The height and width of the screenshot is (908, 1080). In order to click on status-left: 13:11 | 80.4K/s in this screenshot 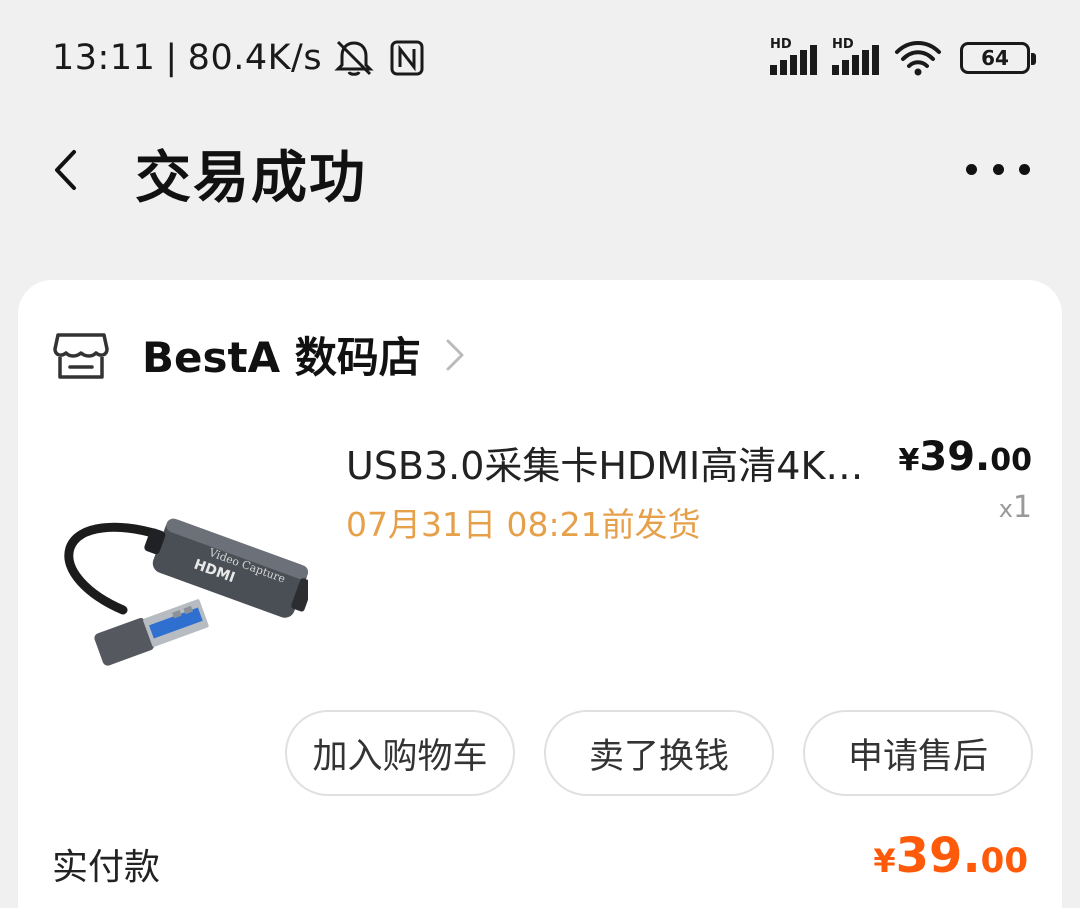, I will do `click(238, 58)`.